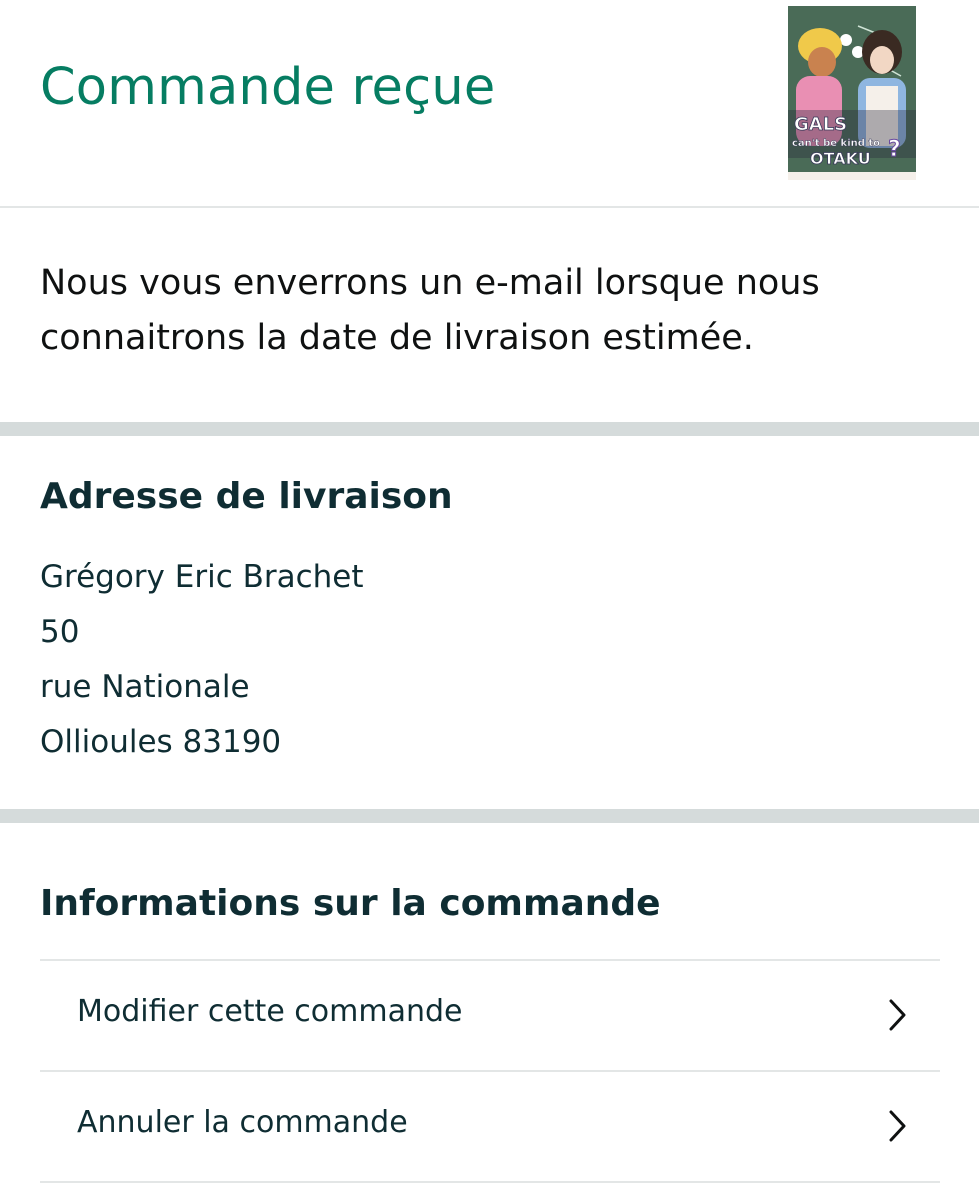  I want to click on address-street-number: 50, so click(60, 632).